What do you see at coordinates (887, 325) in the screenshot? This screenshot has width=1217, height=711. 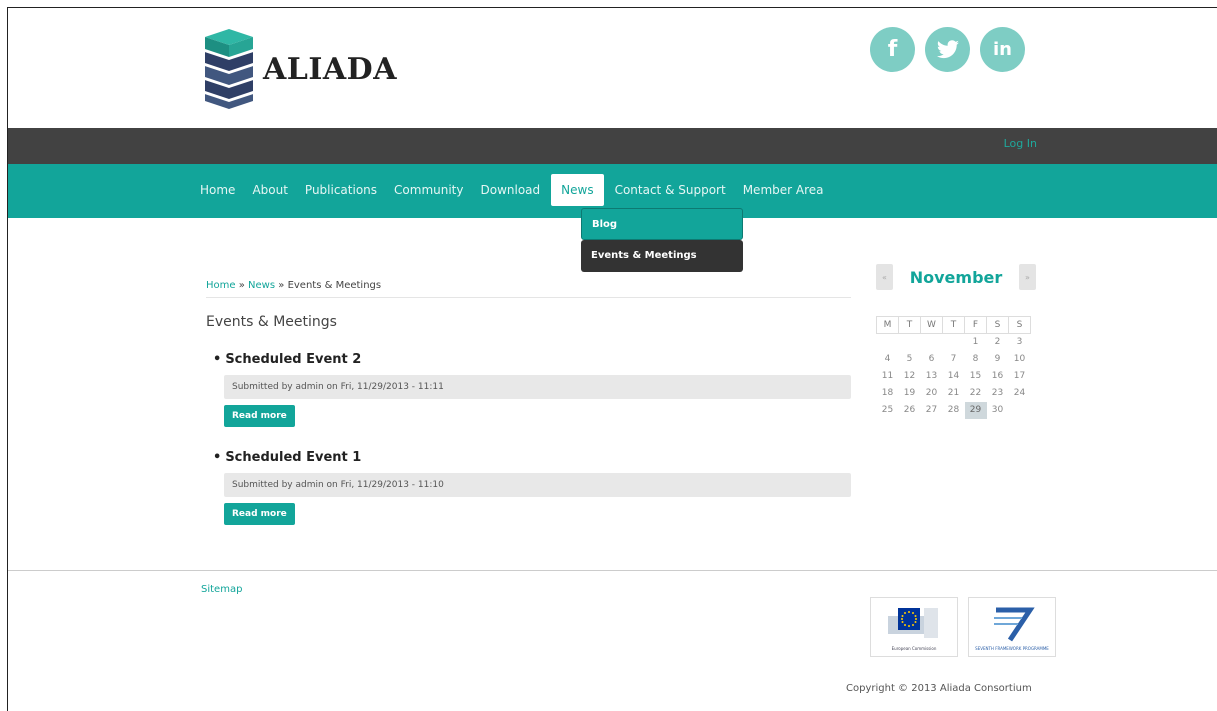 I see `calendar-weekday: M` at bounding box center [887, 325].